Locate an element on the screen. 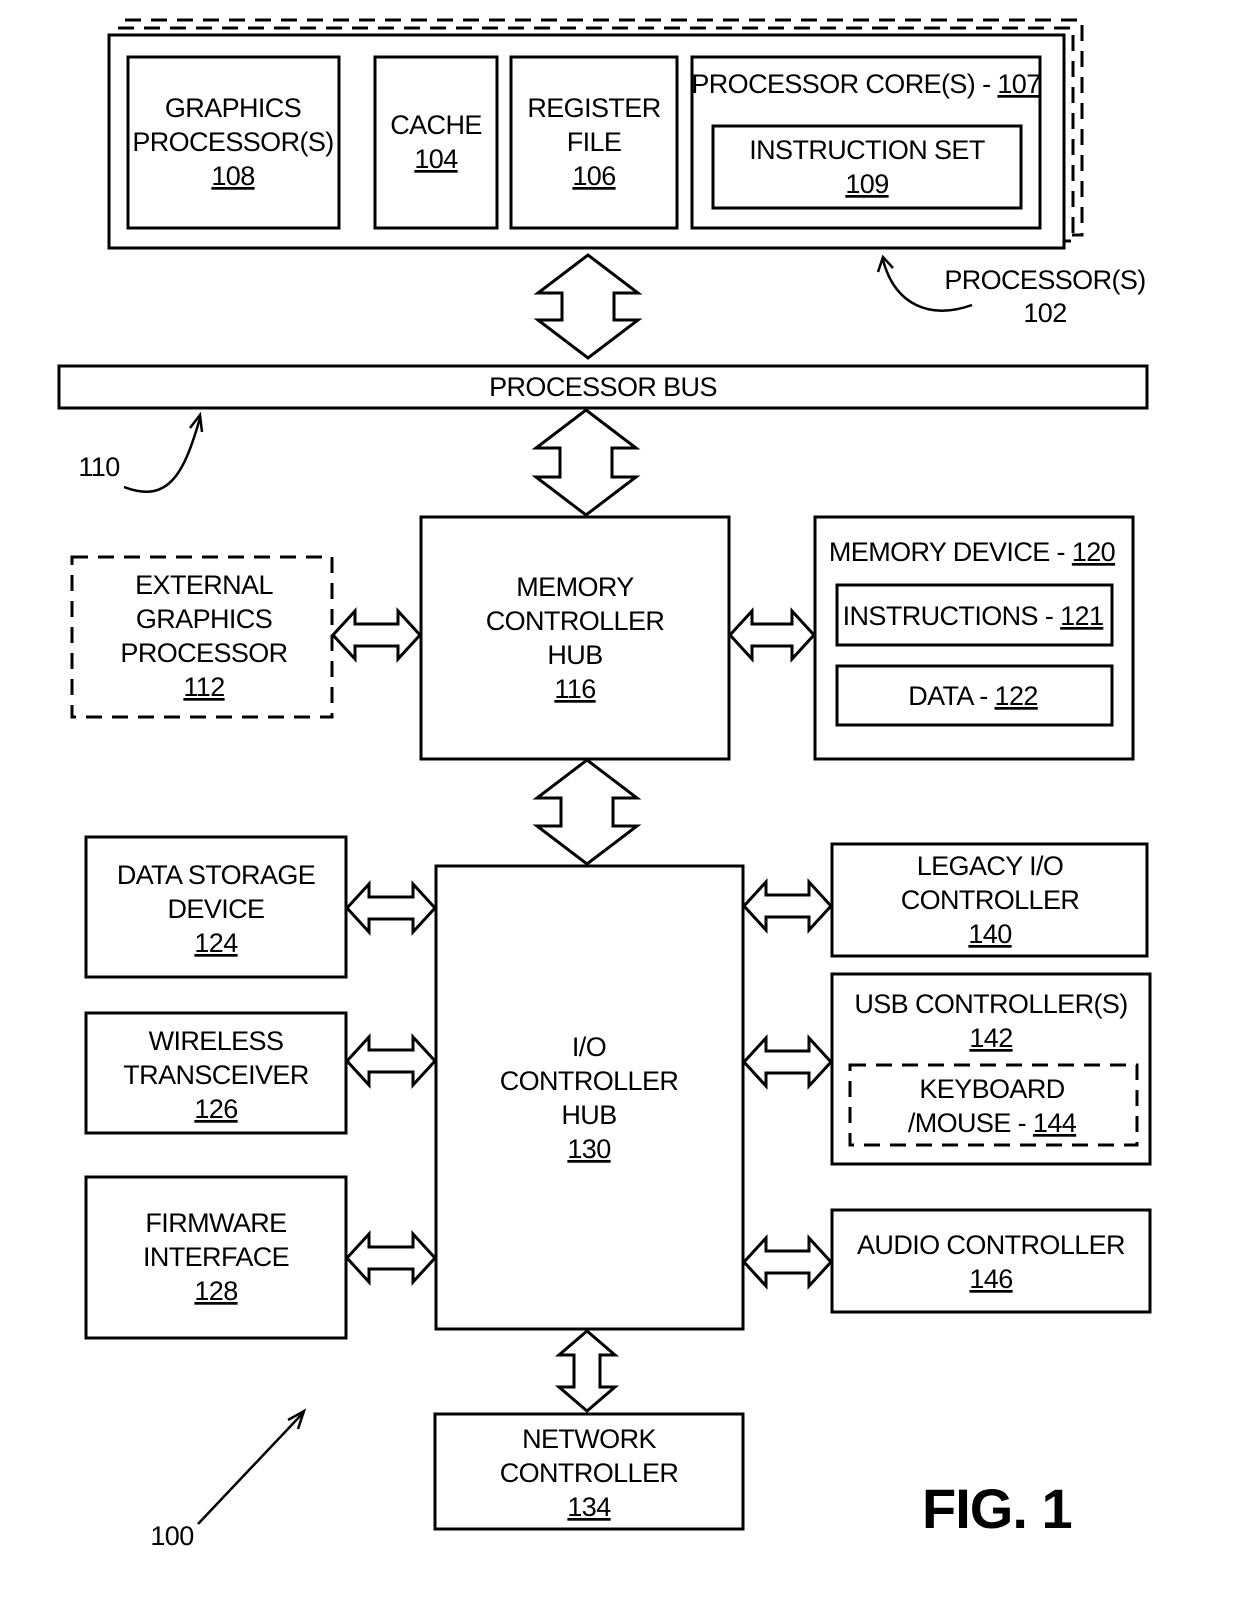 This screenshot has width=1240, height=1611. graphics-processor-line-1: GRAPHICS is located at coordinates (233, 108).